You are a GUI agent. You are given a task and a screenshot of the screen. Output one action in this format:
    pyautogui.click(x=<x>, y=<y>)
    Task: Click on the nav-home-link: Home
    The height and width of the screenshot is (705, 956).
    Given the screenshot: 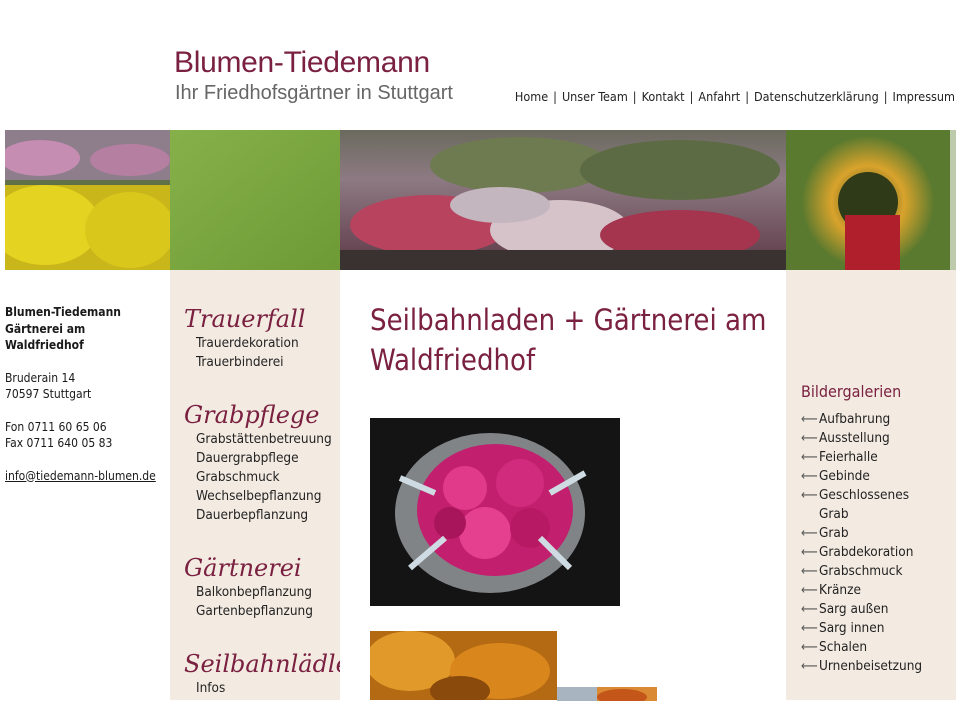 What is the action you would take?
    pyautogui.click(x=531, y=96)
    